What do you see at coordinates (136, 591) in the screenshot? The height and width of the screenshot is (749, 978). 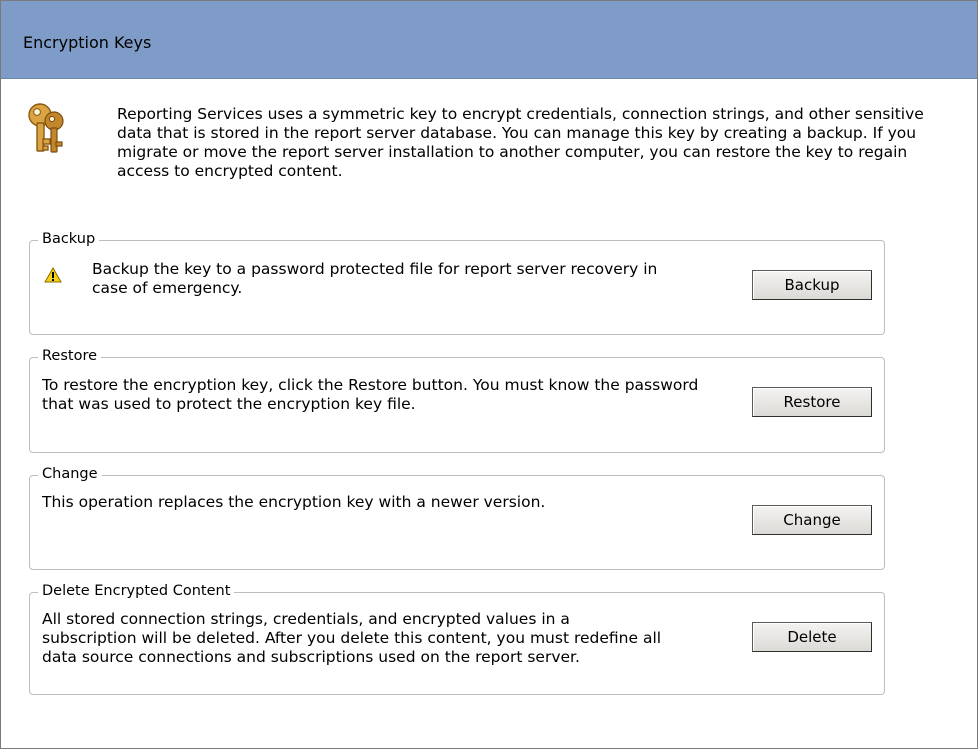 I see `delete-legend: Delete Encrypted Content` at bounding box center [136, 591].